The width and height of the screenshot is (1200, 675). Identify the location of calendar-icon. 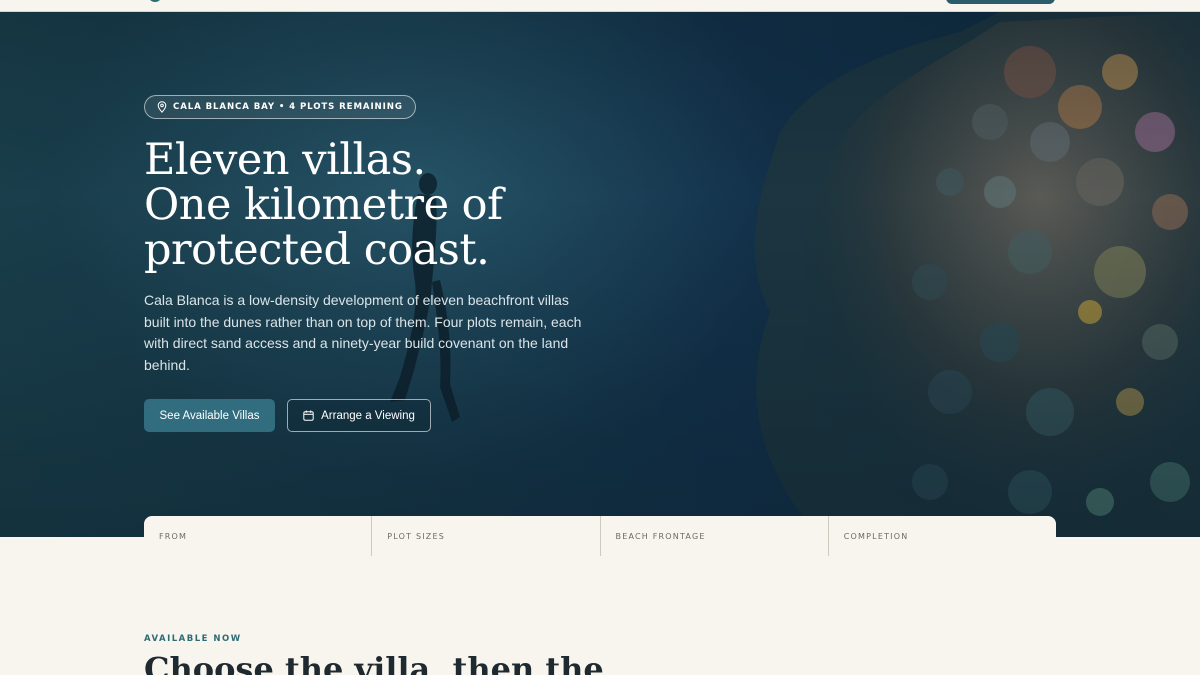
(308, 415).